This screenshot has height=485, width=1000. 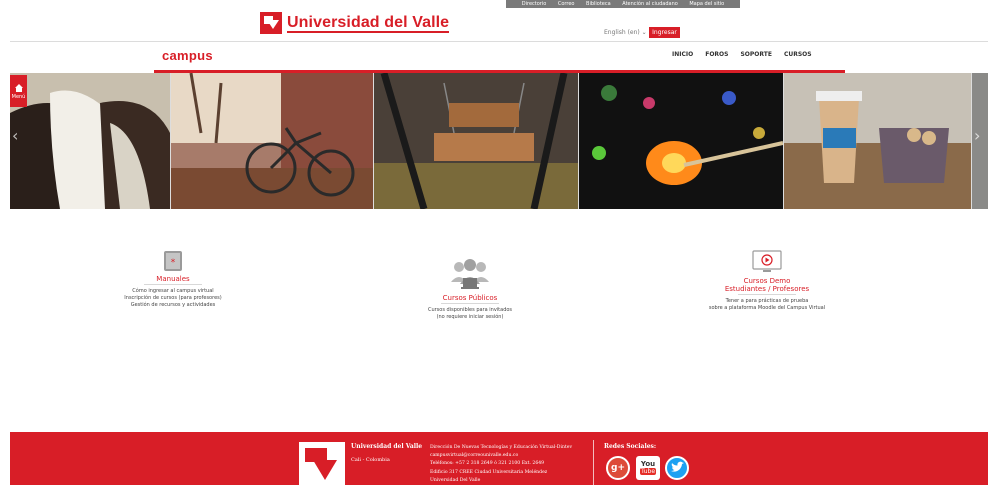 I want to click on menu-toggle-button: Menú, so click(x=18, y=91).